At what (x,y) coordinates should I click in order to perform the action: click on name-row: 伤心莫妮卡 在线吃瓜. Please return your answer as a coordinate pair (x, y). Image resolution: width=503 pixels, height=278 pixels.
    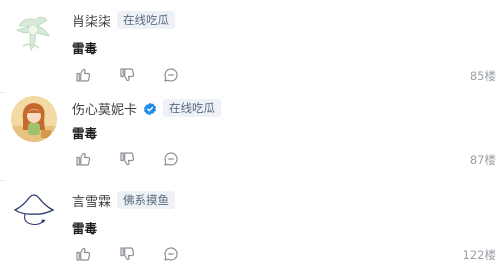
    Looking at the image, I should click on (147, 108).